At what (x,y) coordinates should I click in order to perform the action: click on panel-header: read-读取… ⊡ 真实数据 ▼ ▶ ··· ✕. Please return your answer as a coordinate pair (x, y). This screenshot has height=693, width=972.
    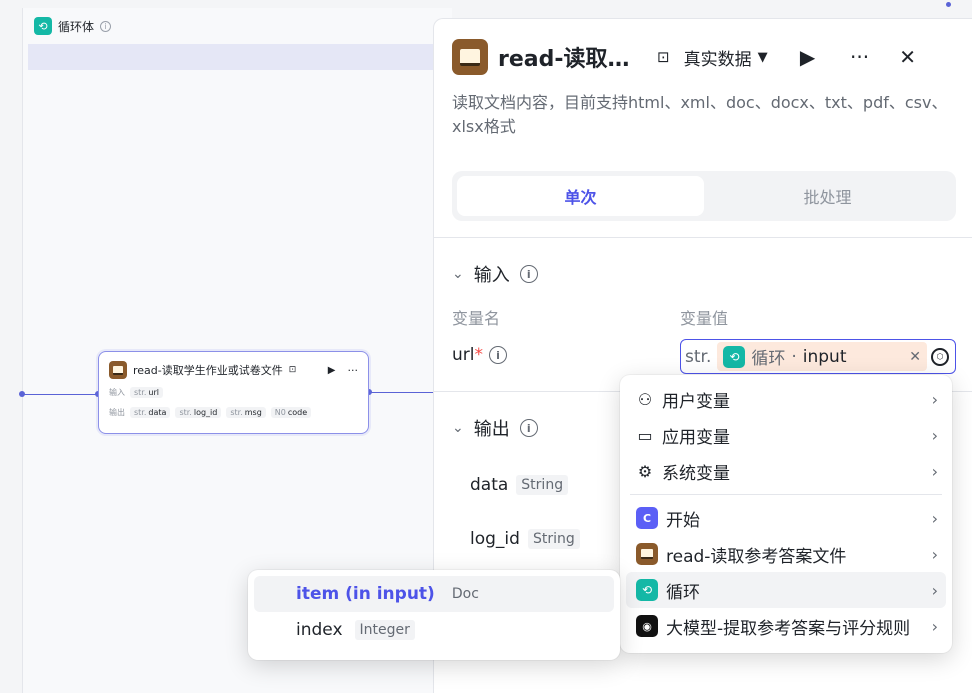
    Looking at the image, I should click on (704, 57).